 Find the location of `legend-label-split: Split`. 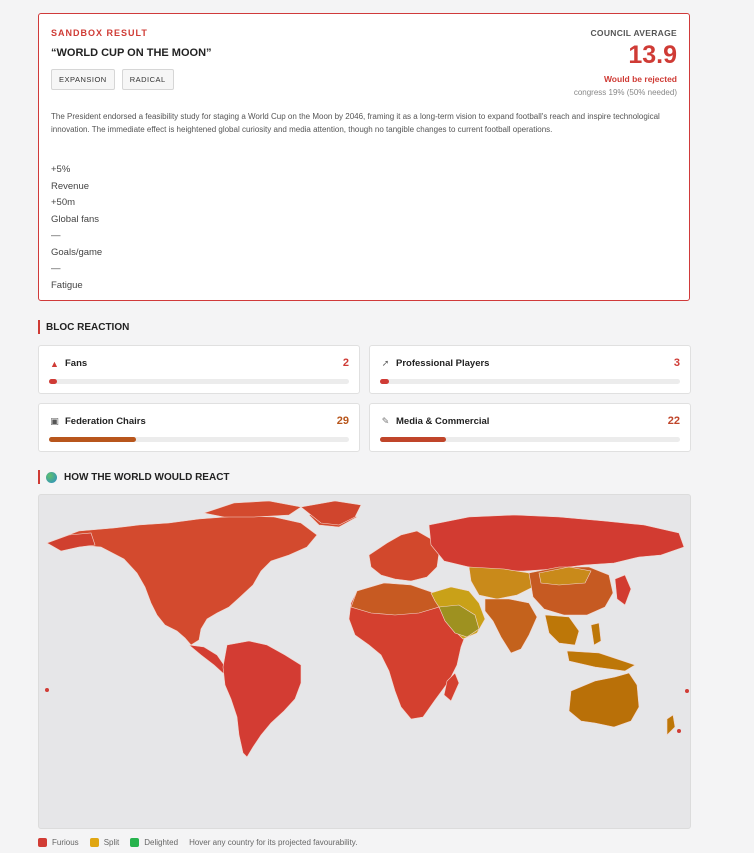

legend-label-split: Split is located at coordinates (111, 842).